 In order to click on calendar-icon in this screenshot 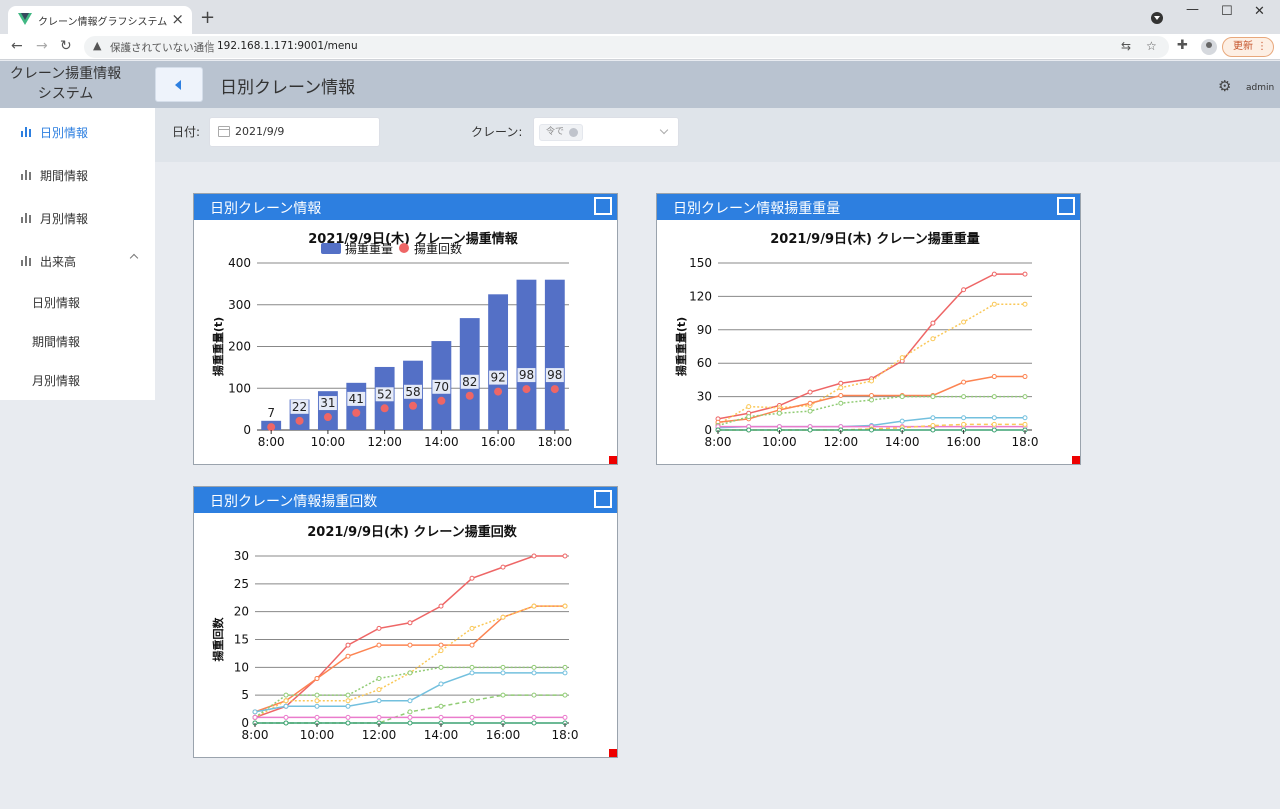, I will do `click(224, 131)`.